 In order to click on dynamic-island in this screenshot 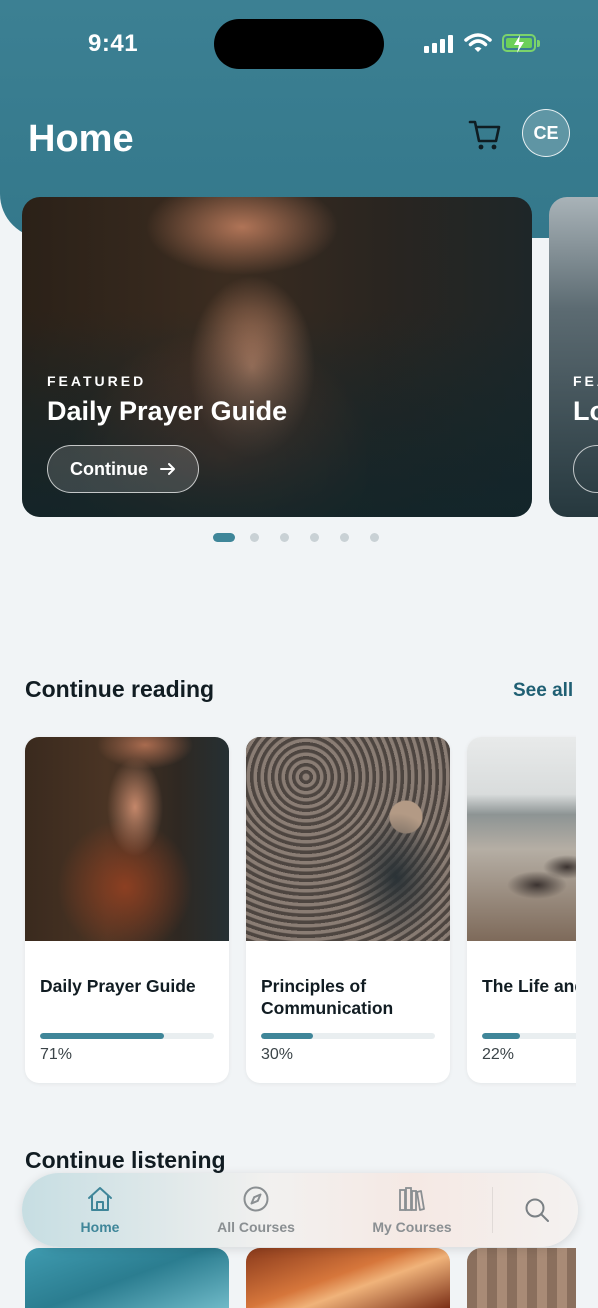, I will do `click(299, 44)`.